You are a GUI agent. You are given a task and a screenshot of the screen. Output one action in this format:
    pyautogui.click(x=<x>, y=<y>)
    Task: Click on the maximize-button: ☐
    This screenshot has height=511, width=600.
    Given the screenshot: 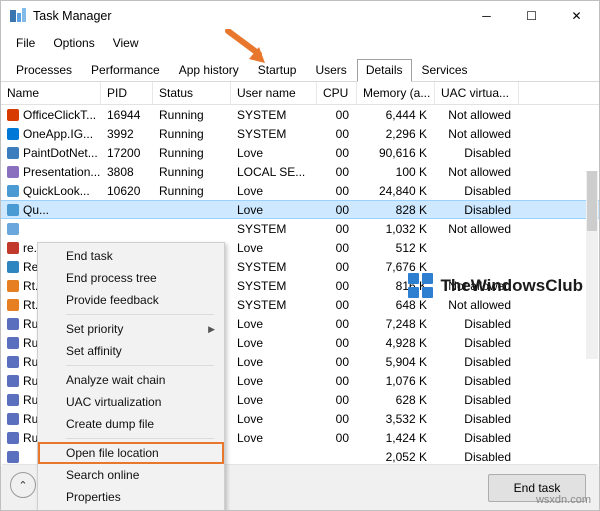 What is the action you would take?
    pyautogui.click(x=531, y=16)
    